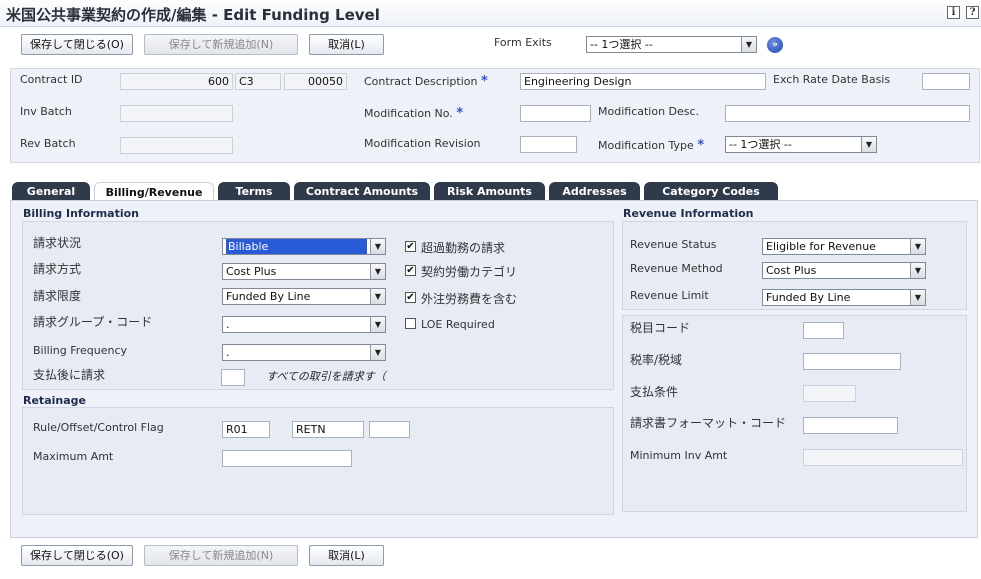  I want to click on footer-save-close-button: 保存して閉じる(O), so click(77, 555).